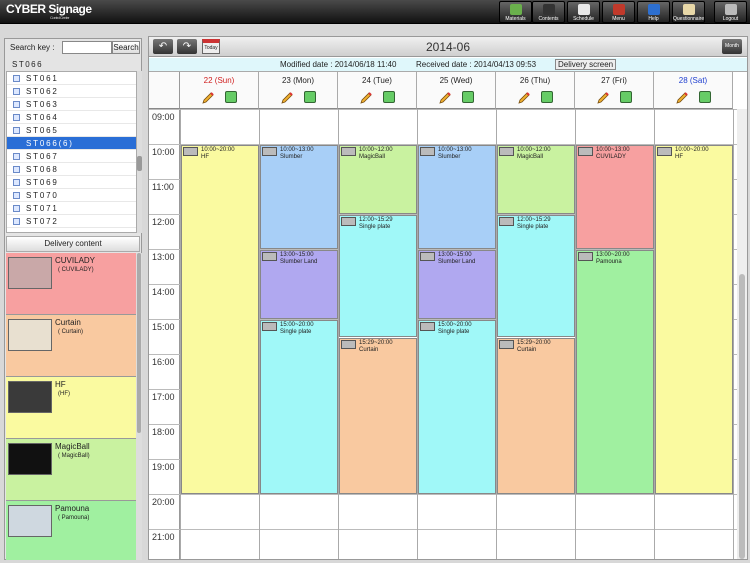  Describe the element at coordinates (71, 104) in the screenshot. I see `station-item: ST063` at that location.